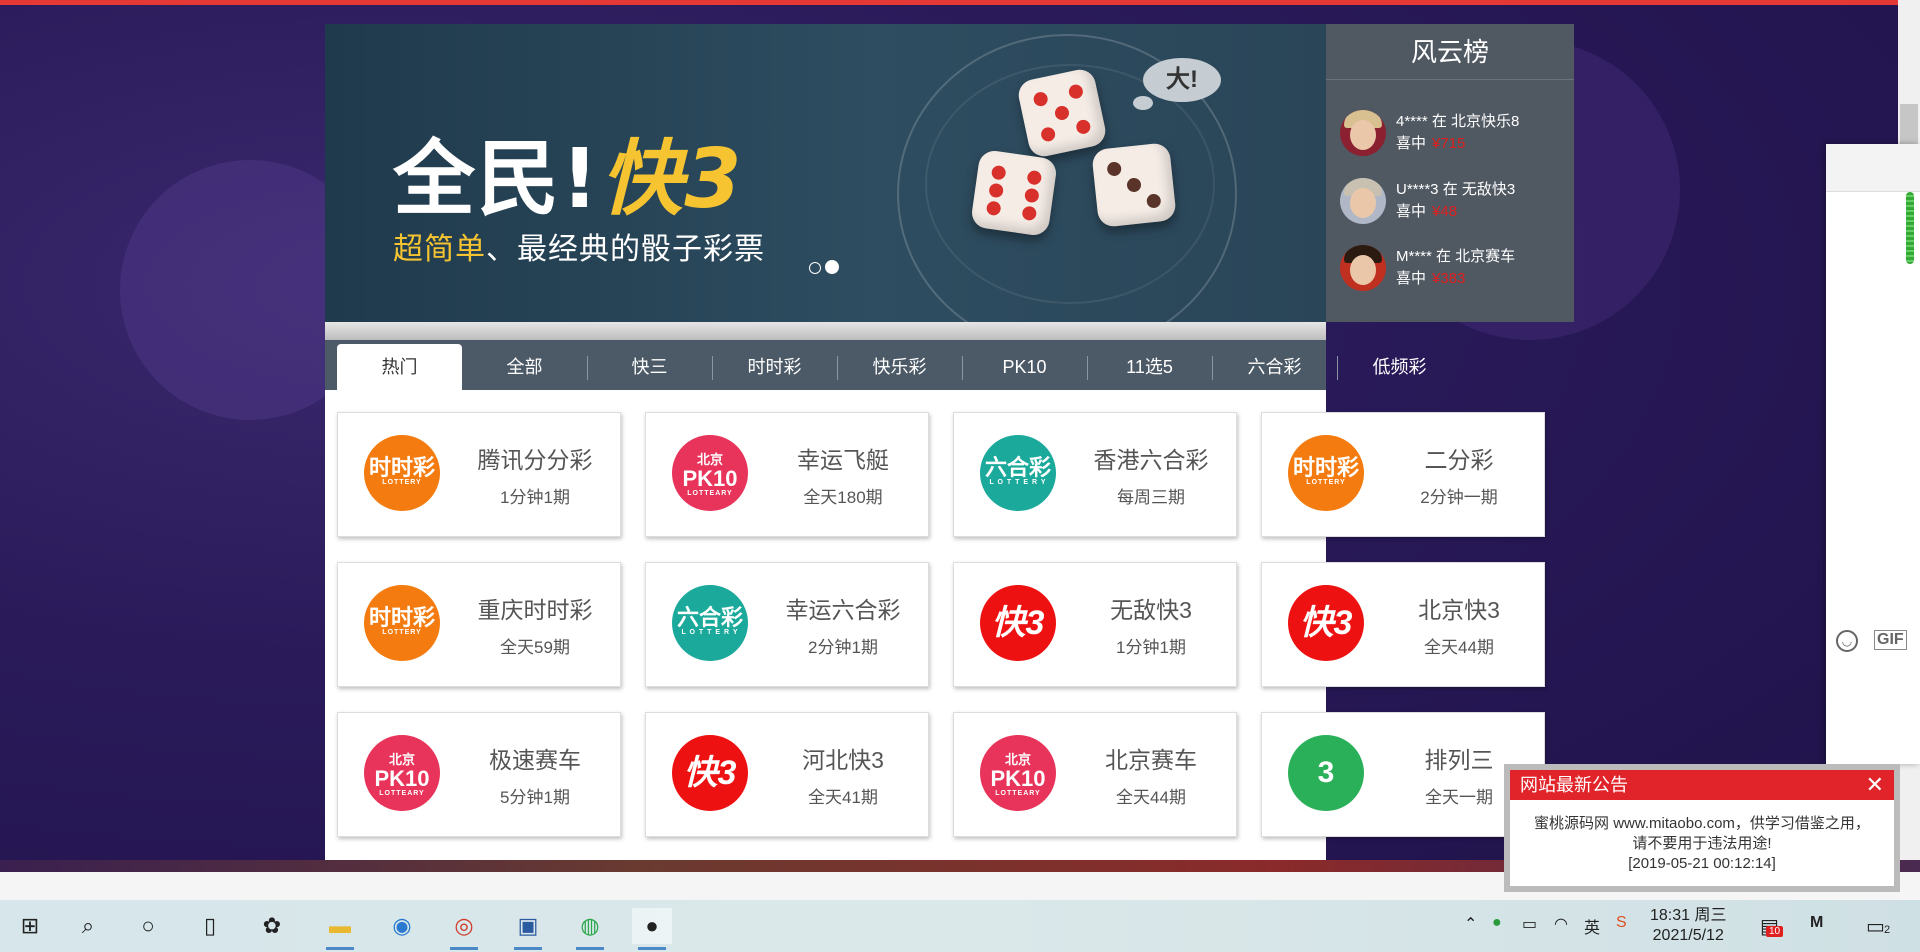  Describe the element at coordinates (524, 367) in the screenshot. I see `tab-all: 全部` at that location.